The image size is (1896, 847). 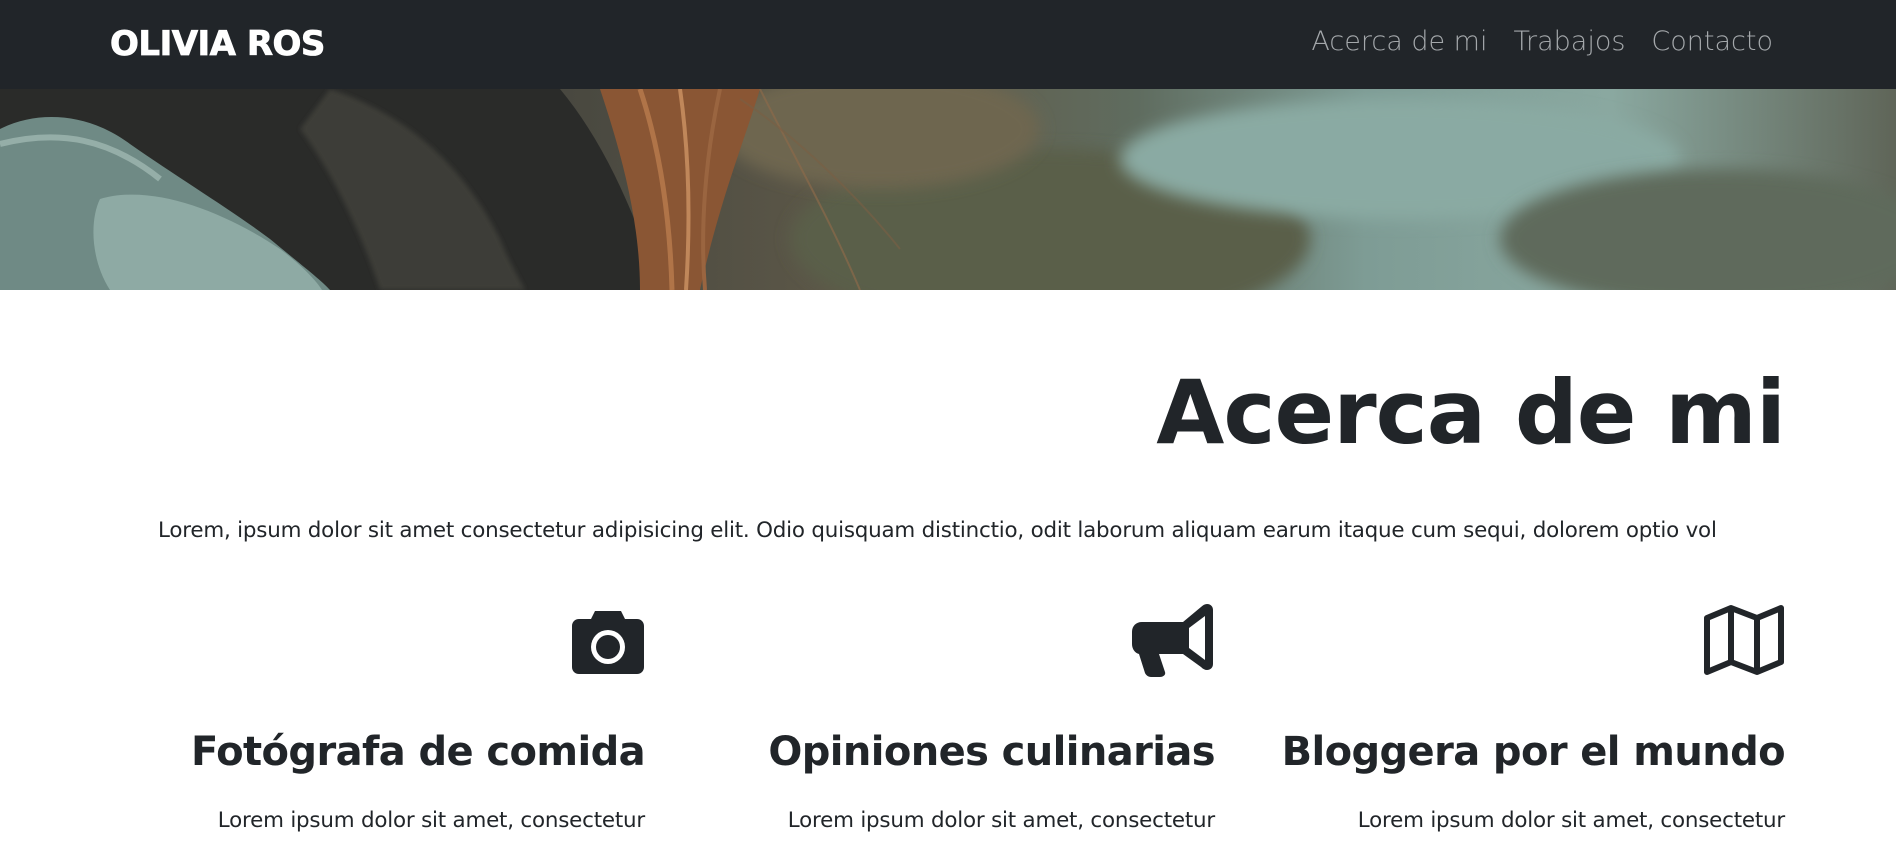 What do you see at coordinates (1399, 42) in the screenshot?
I see `nav-link-about: Acerca de mi` at bounding box center [1399, 42].